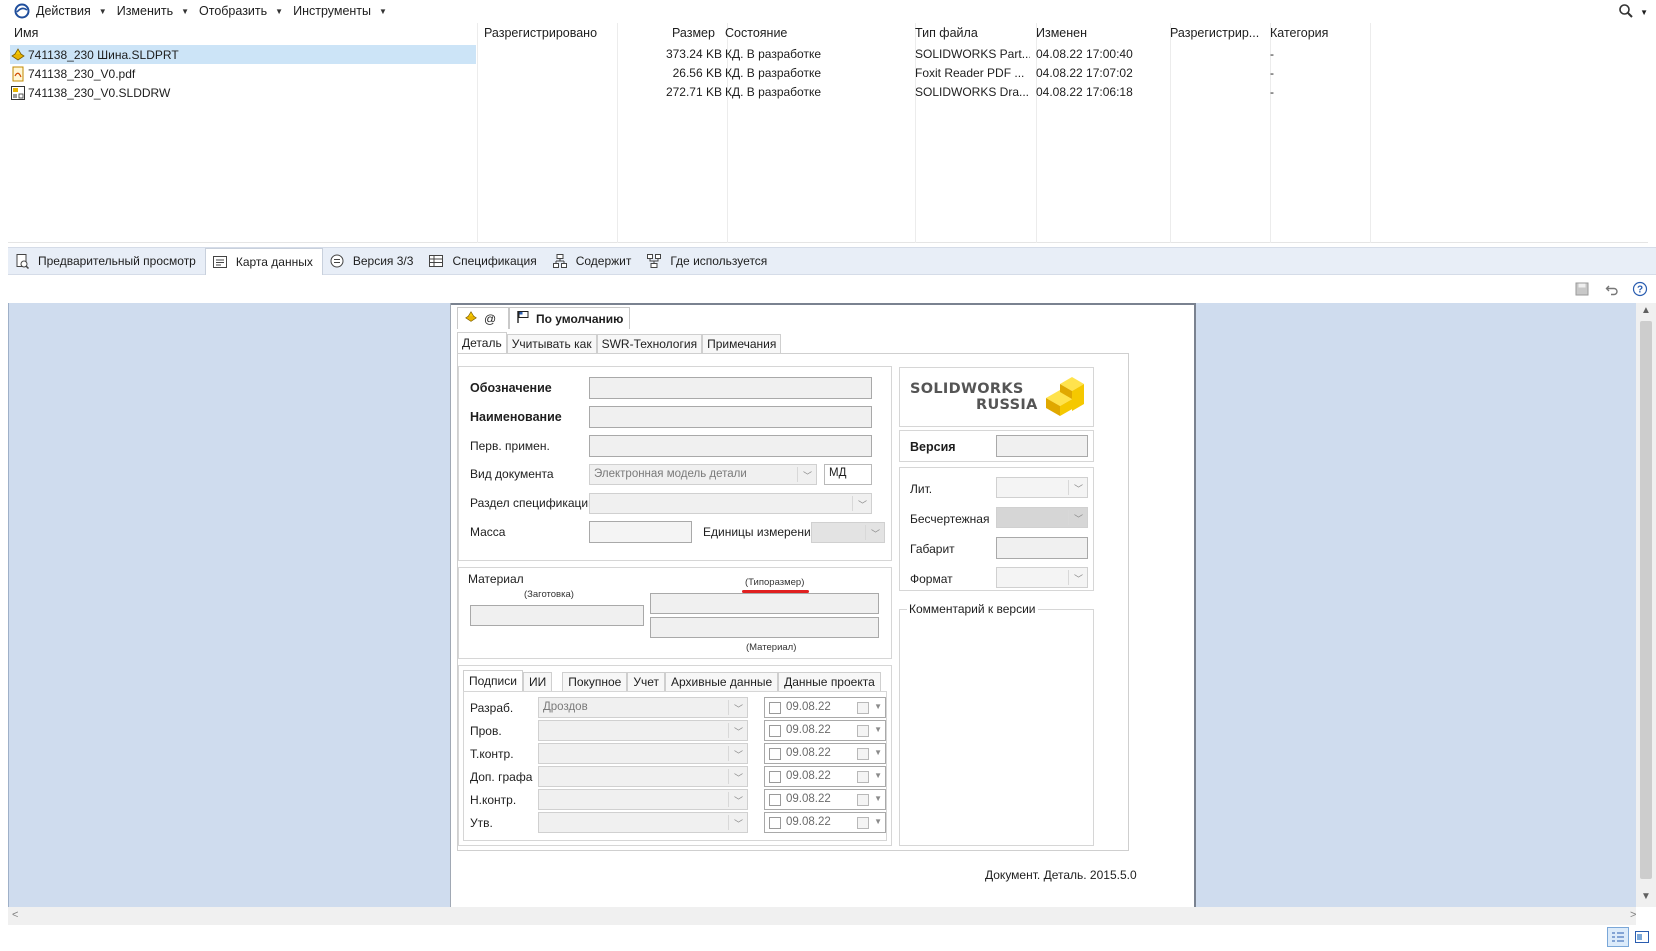  I want to click on designation-input, so click(730, 388).